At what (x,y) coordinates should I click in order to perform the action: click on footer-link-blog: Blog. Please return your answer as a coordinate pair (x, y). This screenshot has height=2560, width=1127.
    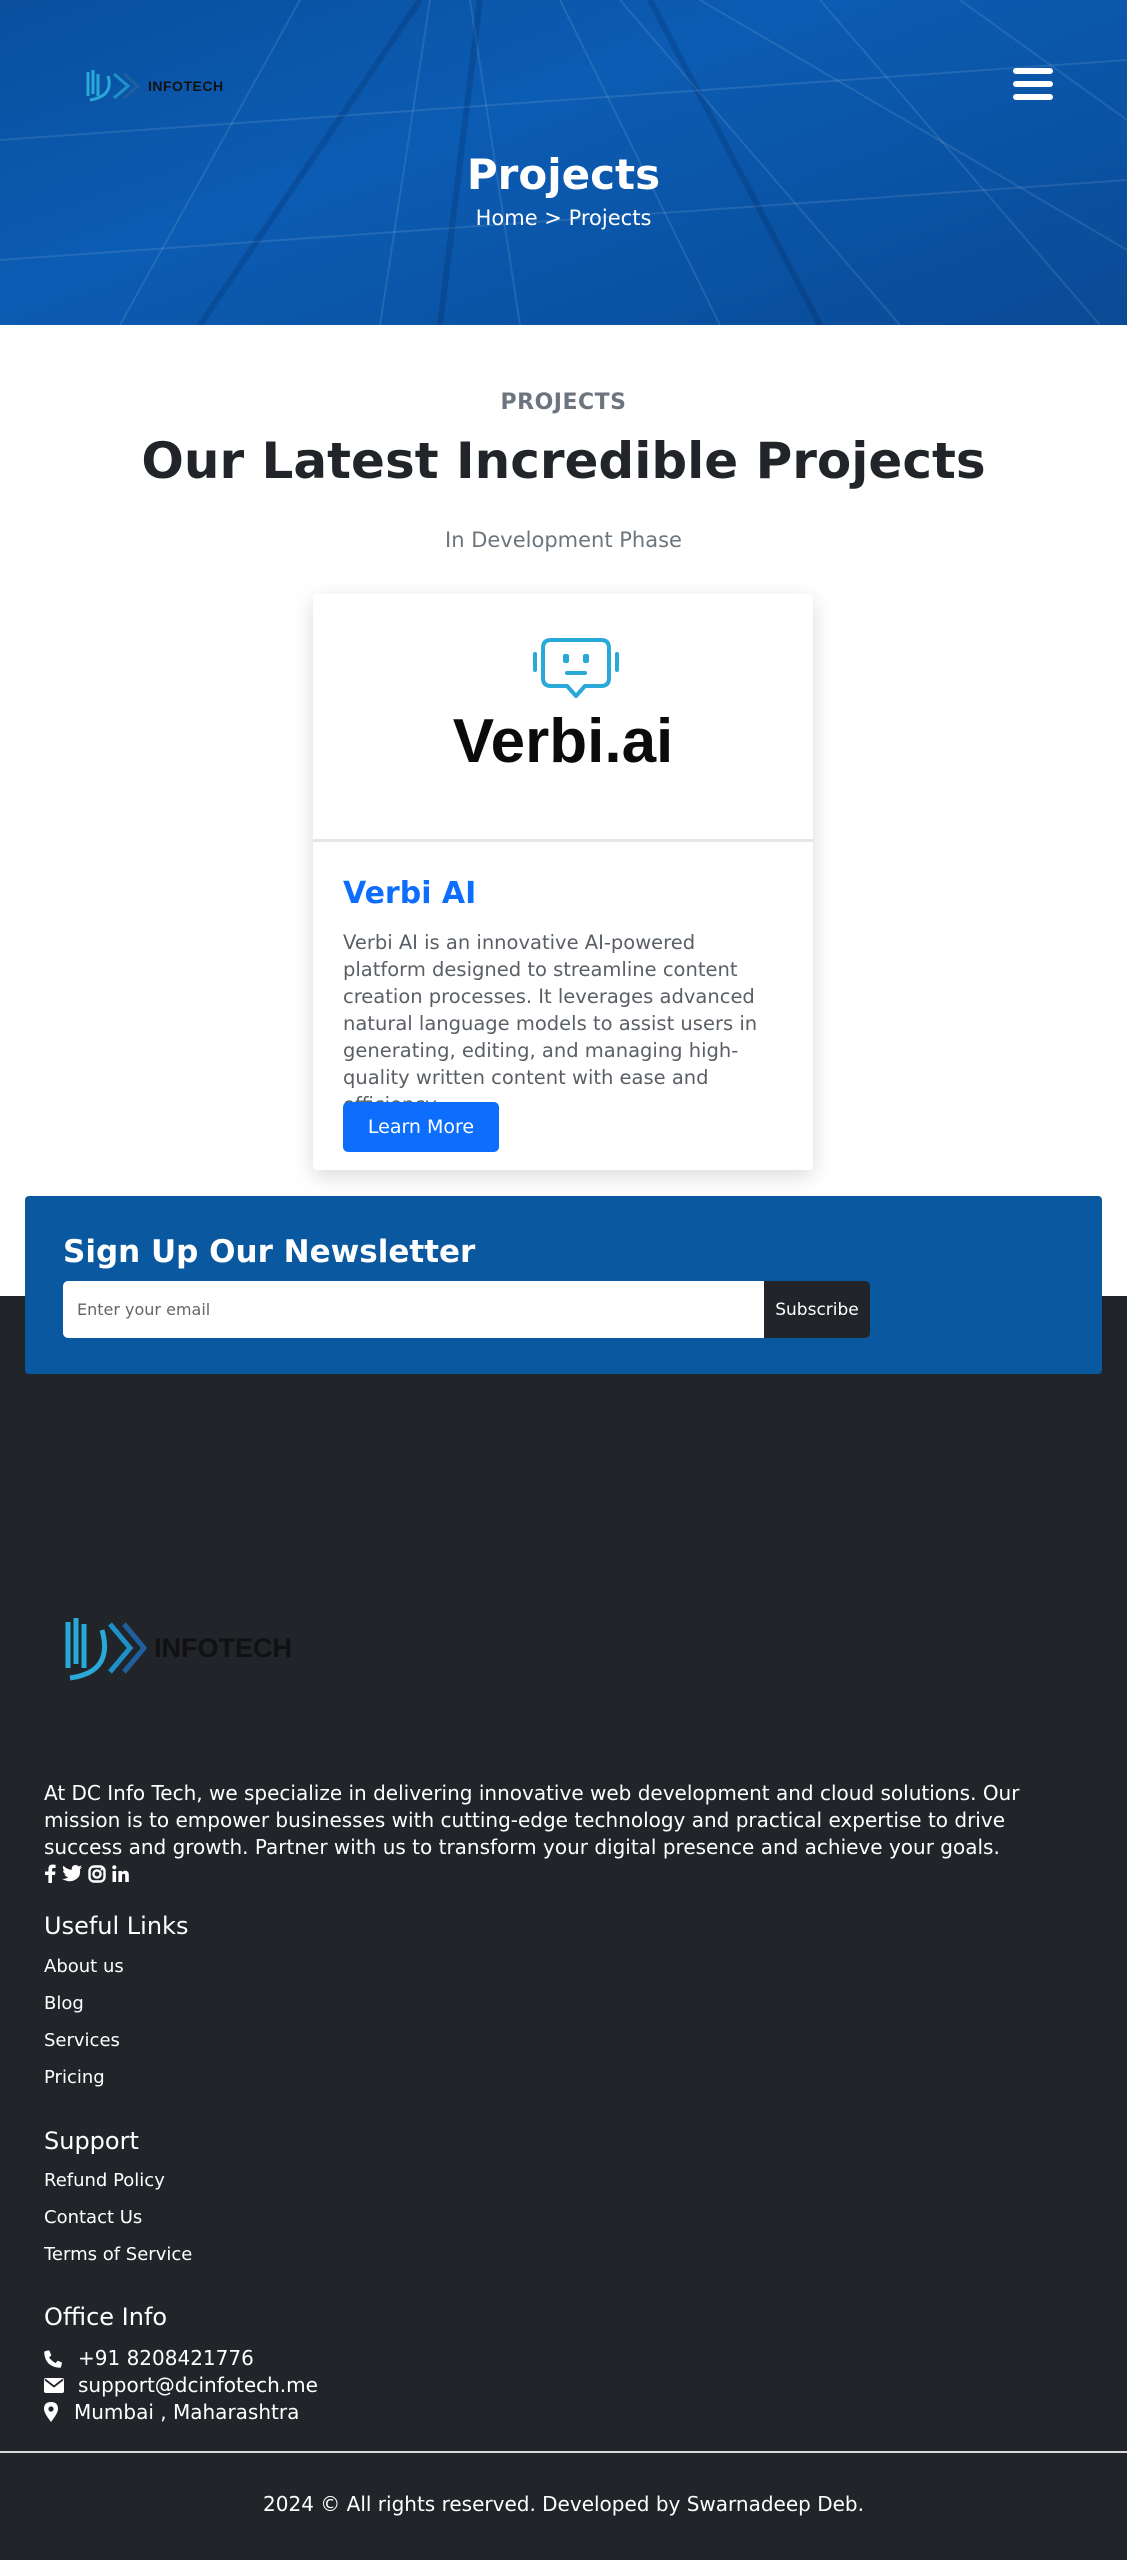
    Looking at the image, I should click on (64, 2003).